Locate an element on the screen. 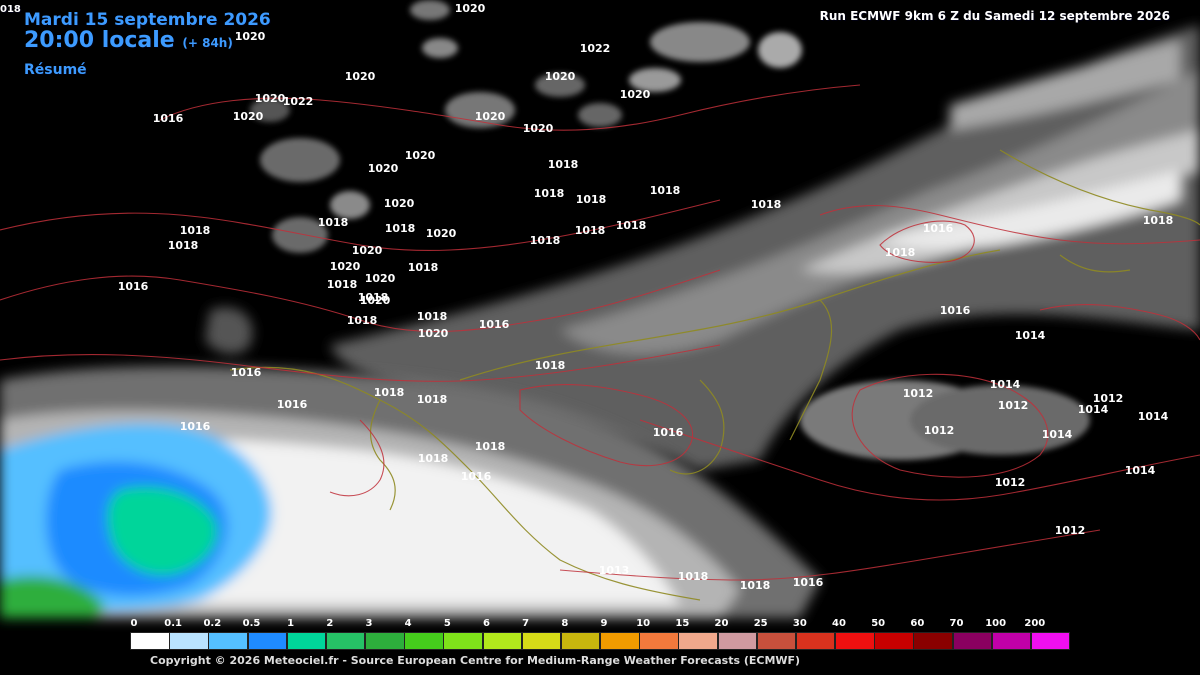 This screenshot has height=675, width=1200. legend-label: 25 is located at coordinates (760, 623).